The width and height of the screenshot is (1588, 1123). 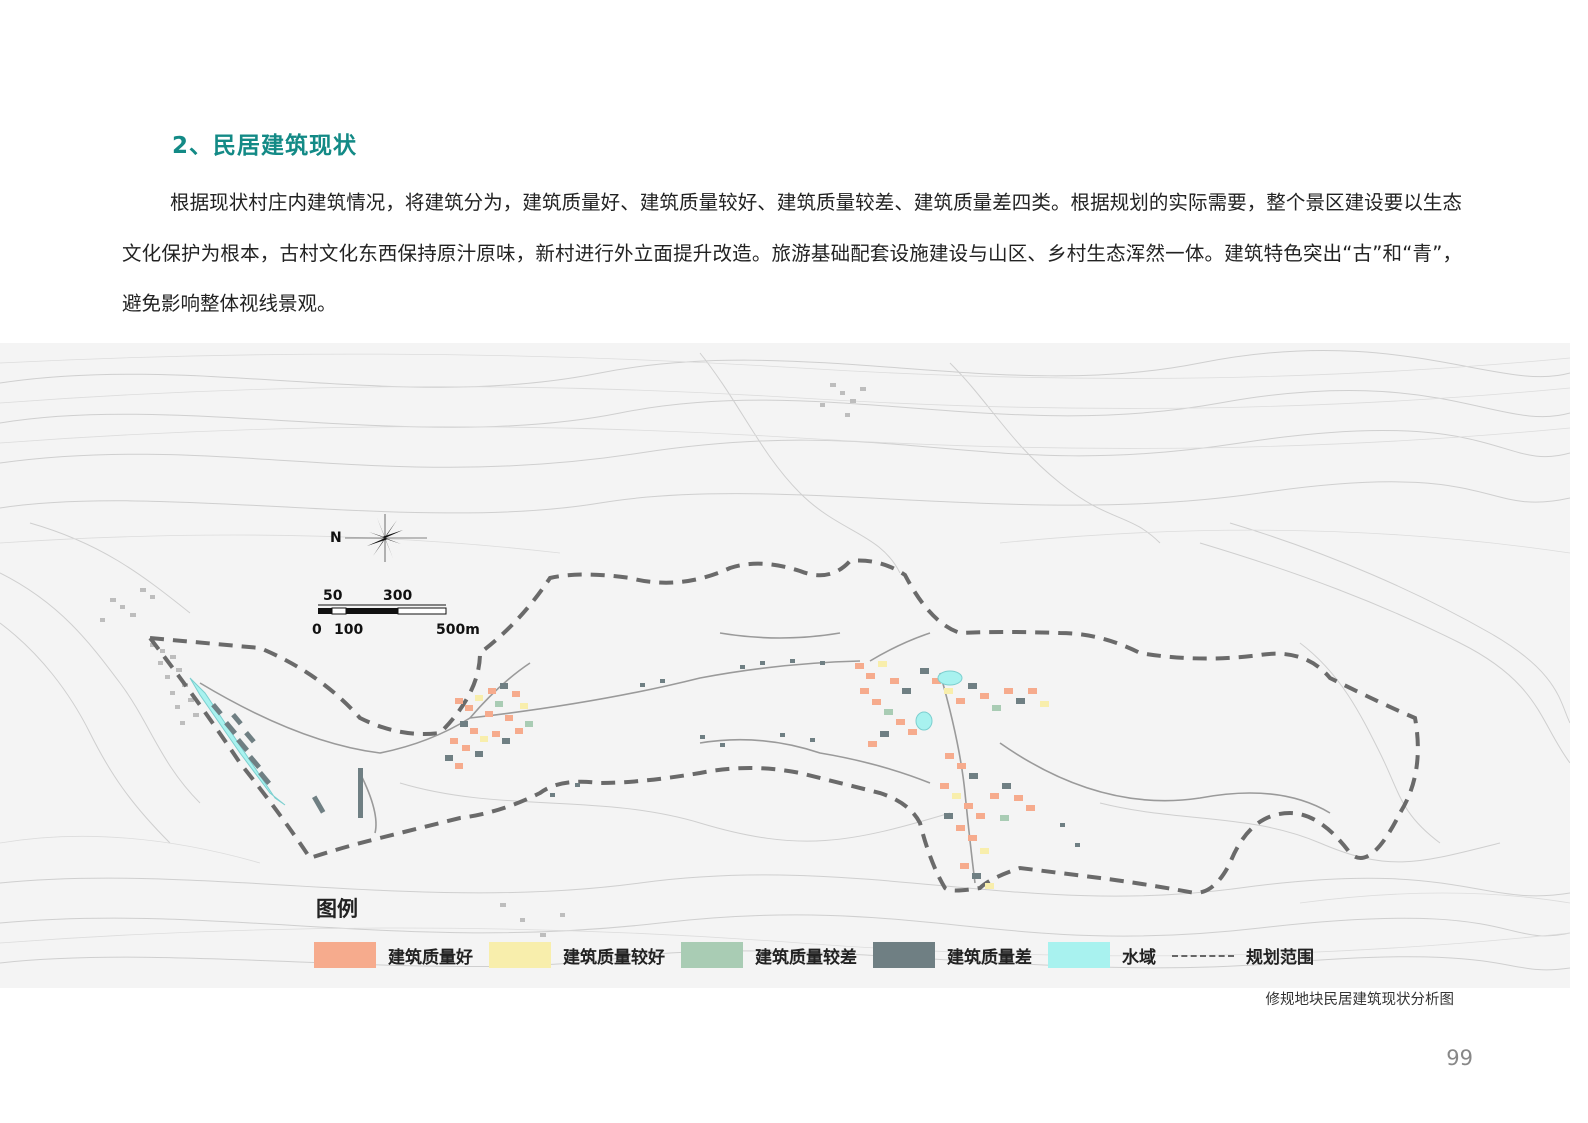 I want to click on legend-label: 建筑质量差, so click(x=989, y=957).